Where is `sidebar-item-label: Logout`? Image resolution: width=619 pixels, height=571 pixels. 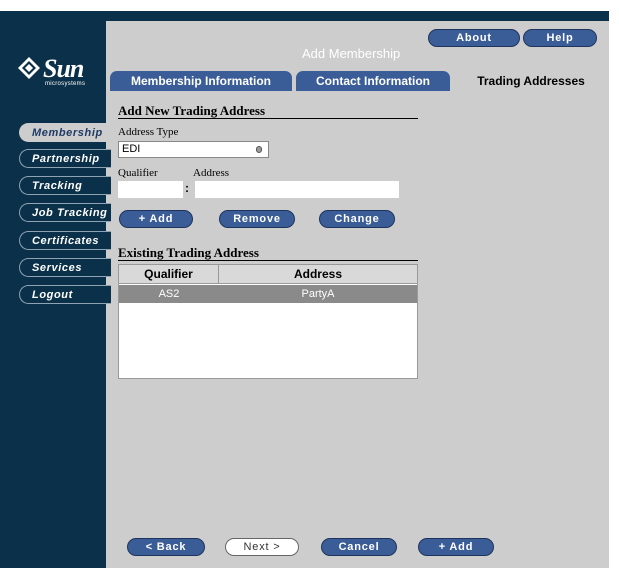 sidebar-item-label: Logout is located at coordinates (52, 295).